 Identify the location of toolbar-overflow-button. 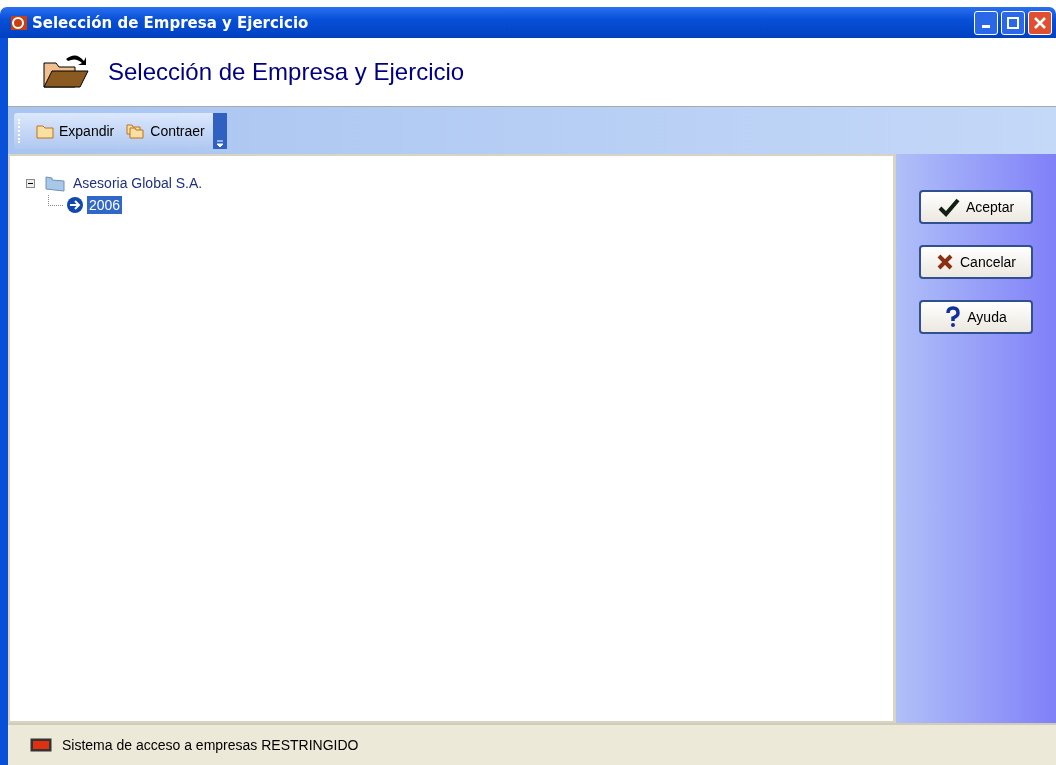
(219, 130).